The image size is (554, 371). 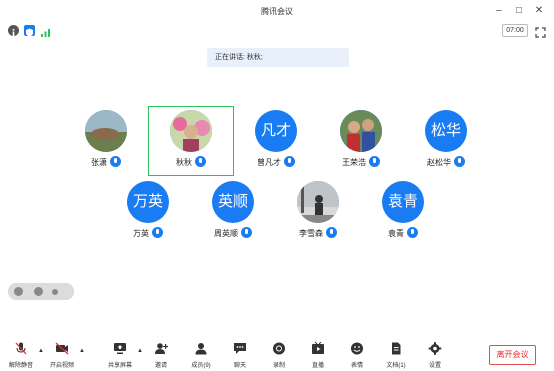 What do you see at coordinates (141, 233) in the screenshot?
I see `participant-name: 万英` at bounding box center [141, 233].